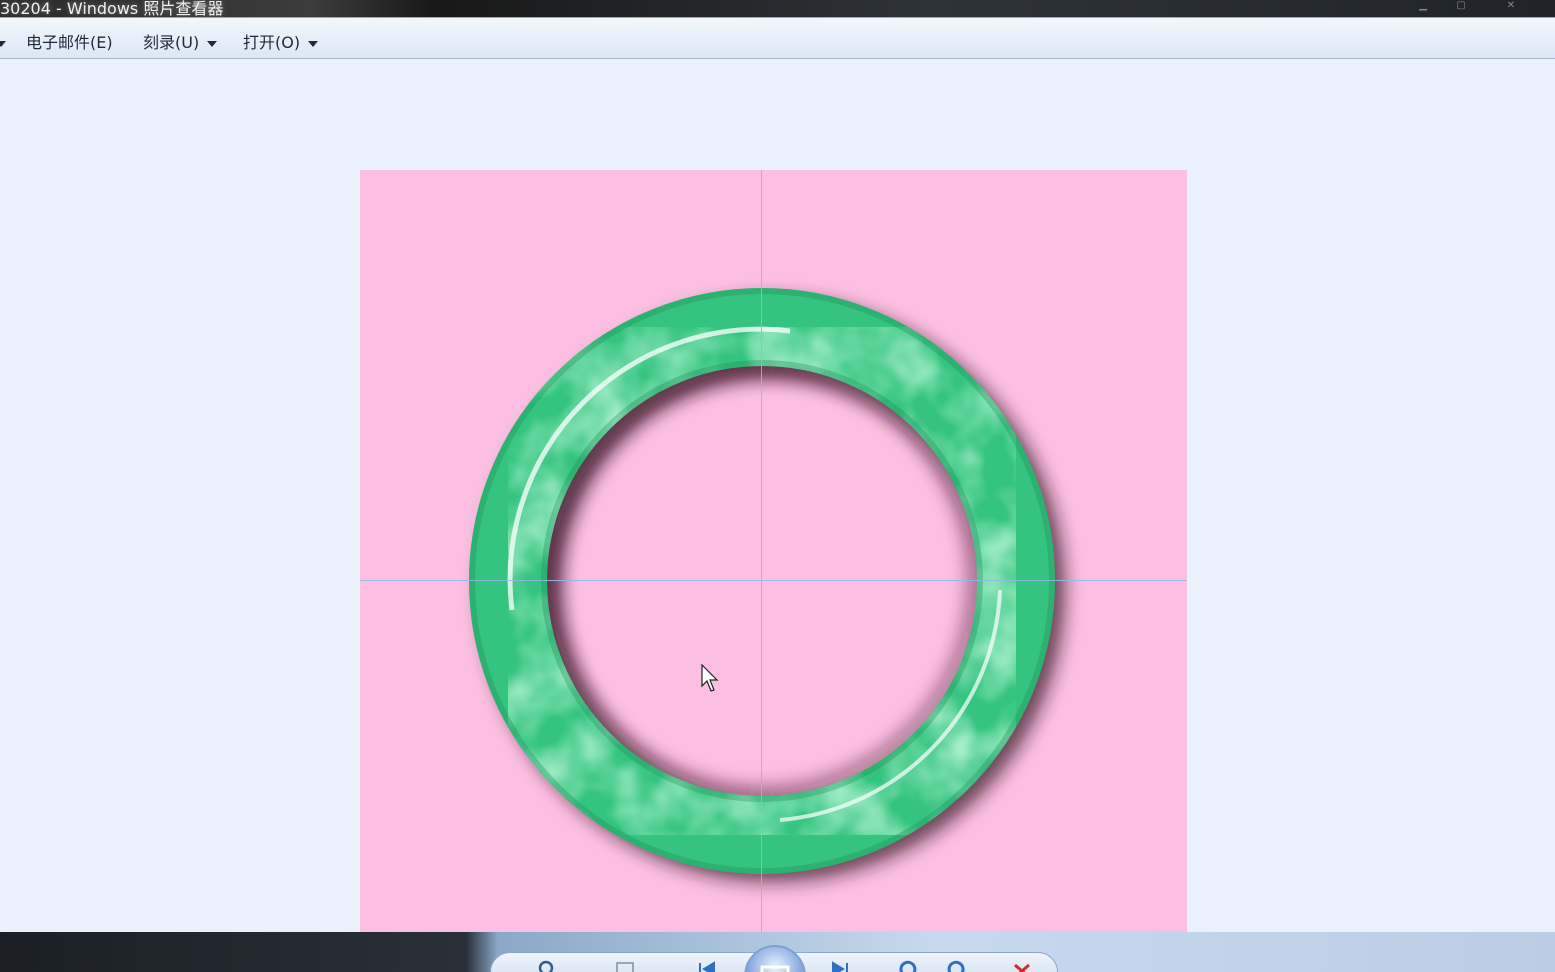 This screenshot has height=972, width=1555. What do you see at coordinates (707, 965) in the screenshot?
I see `previous-icon` at bounding box center [707, 965].